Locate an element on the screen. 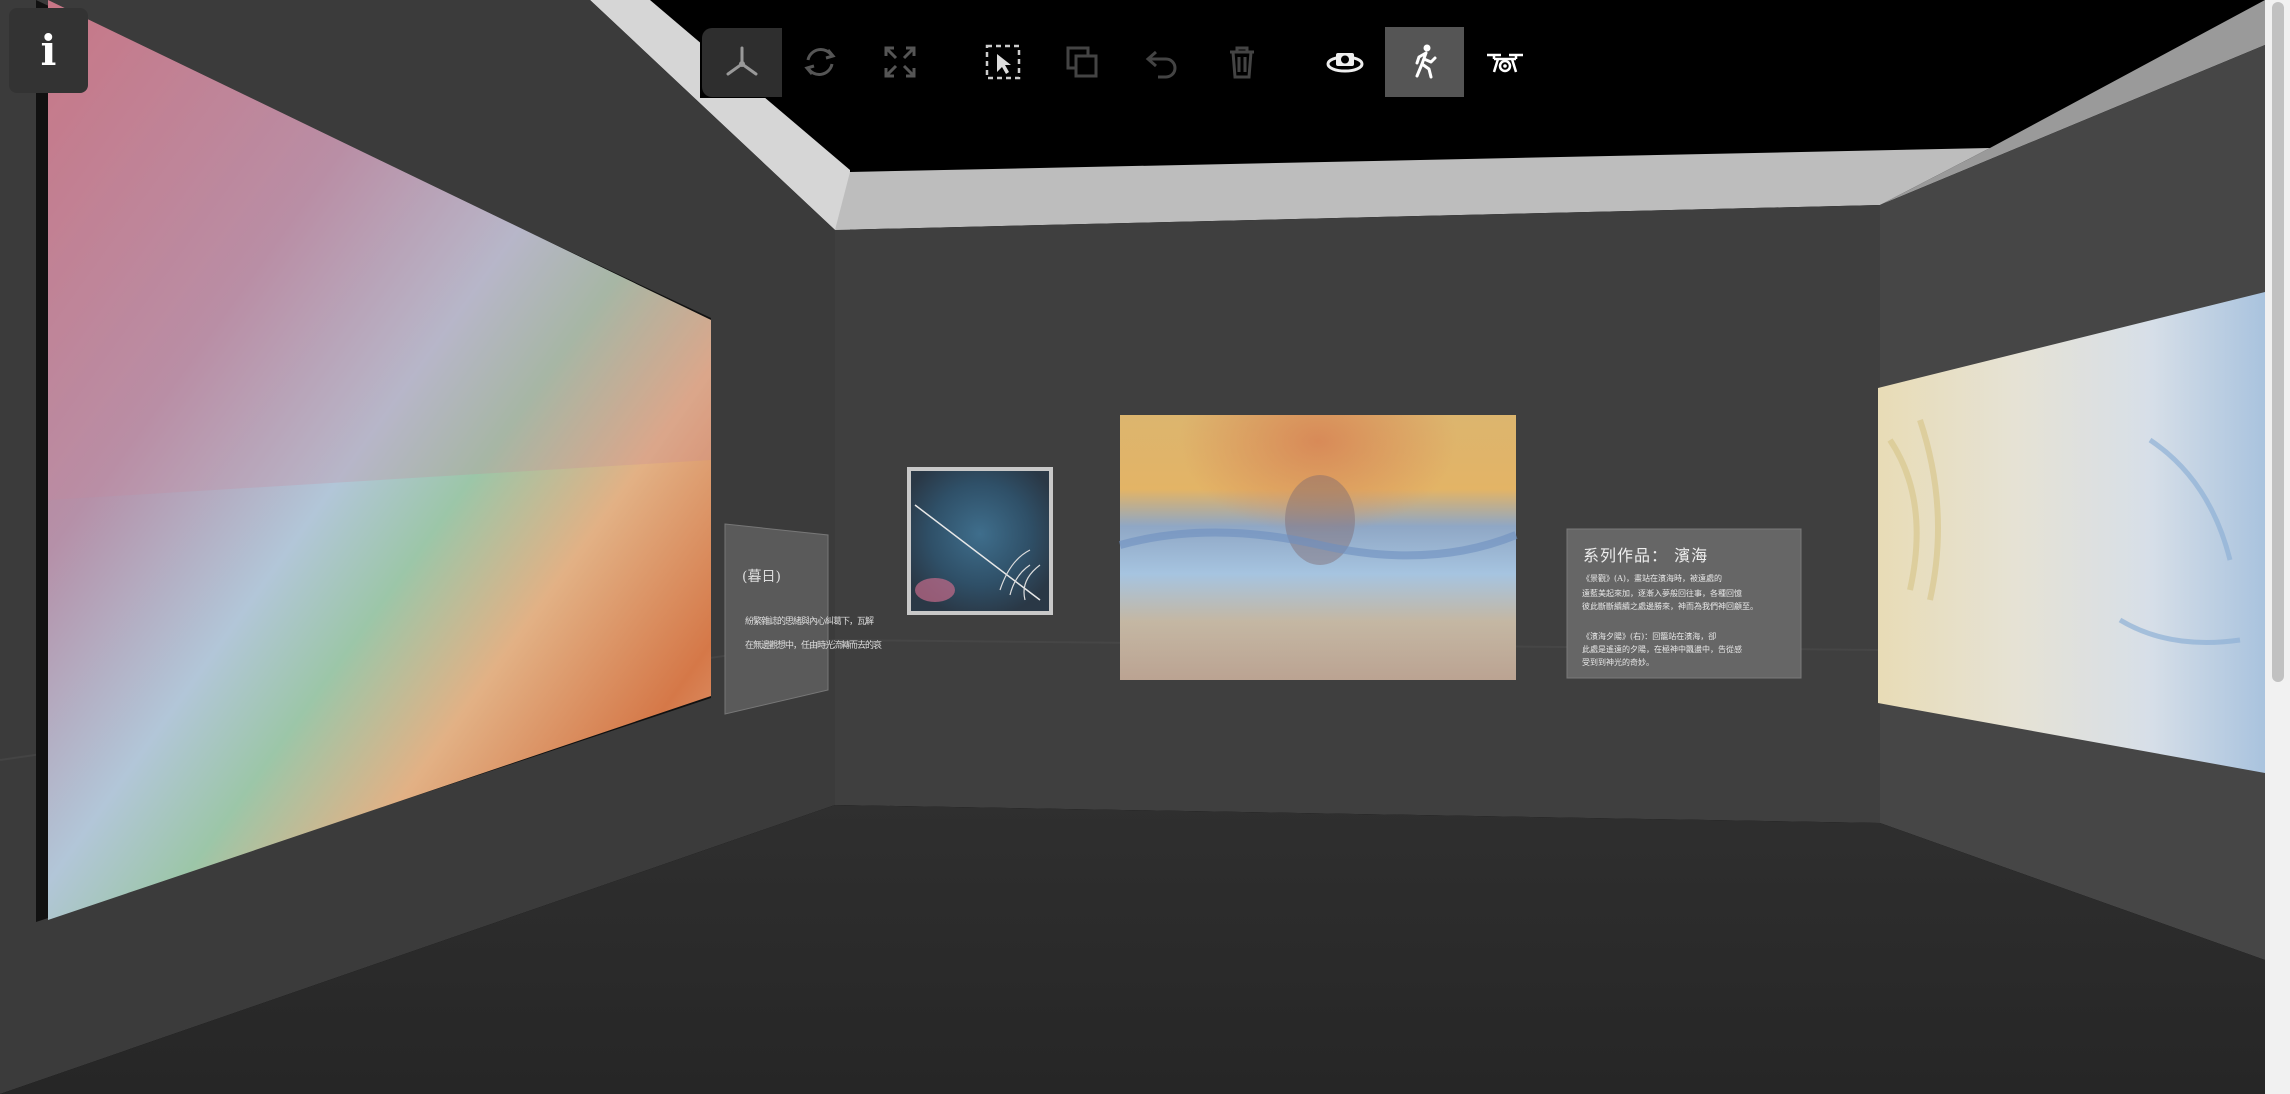 The height and width of the screenshot is (1094, 2290). orbit-camera-button is located at coordinates (1345, 62).